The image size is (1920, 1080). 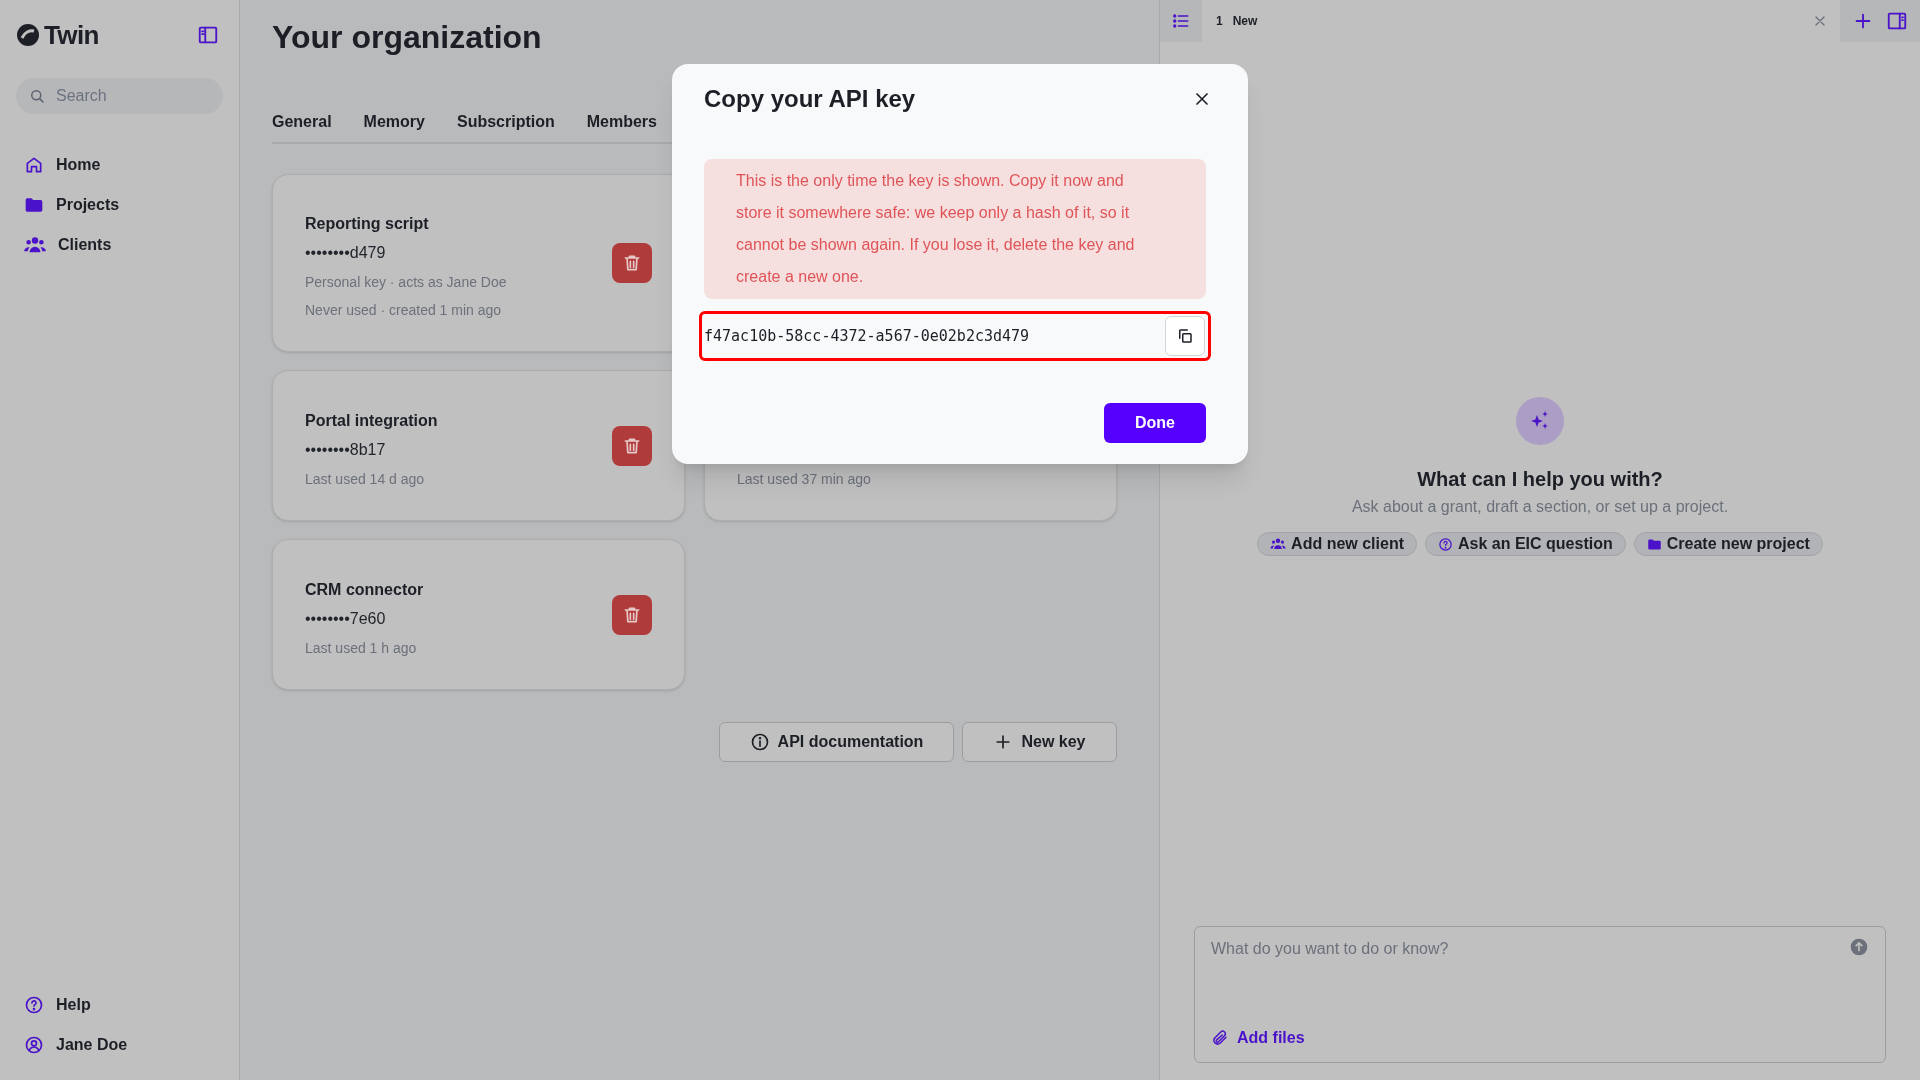 What do you see at coordinates (759, 742) in the screenshot?
I see `info-icon` at bounding box center [759, 742].